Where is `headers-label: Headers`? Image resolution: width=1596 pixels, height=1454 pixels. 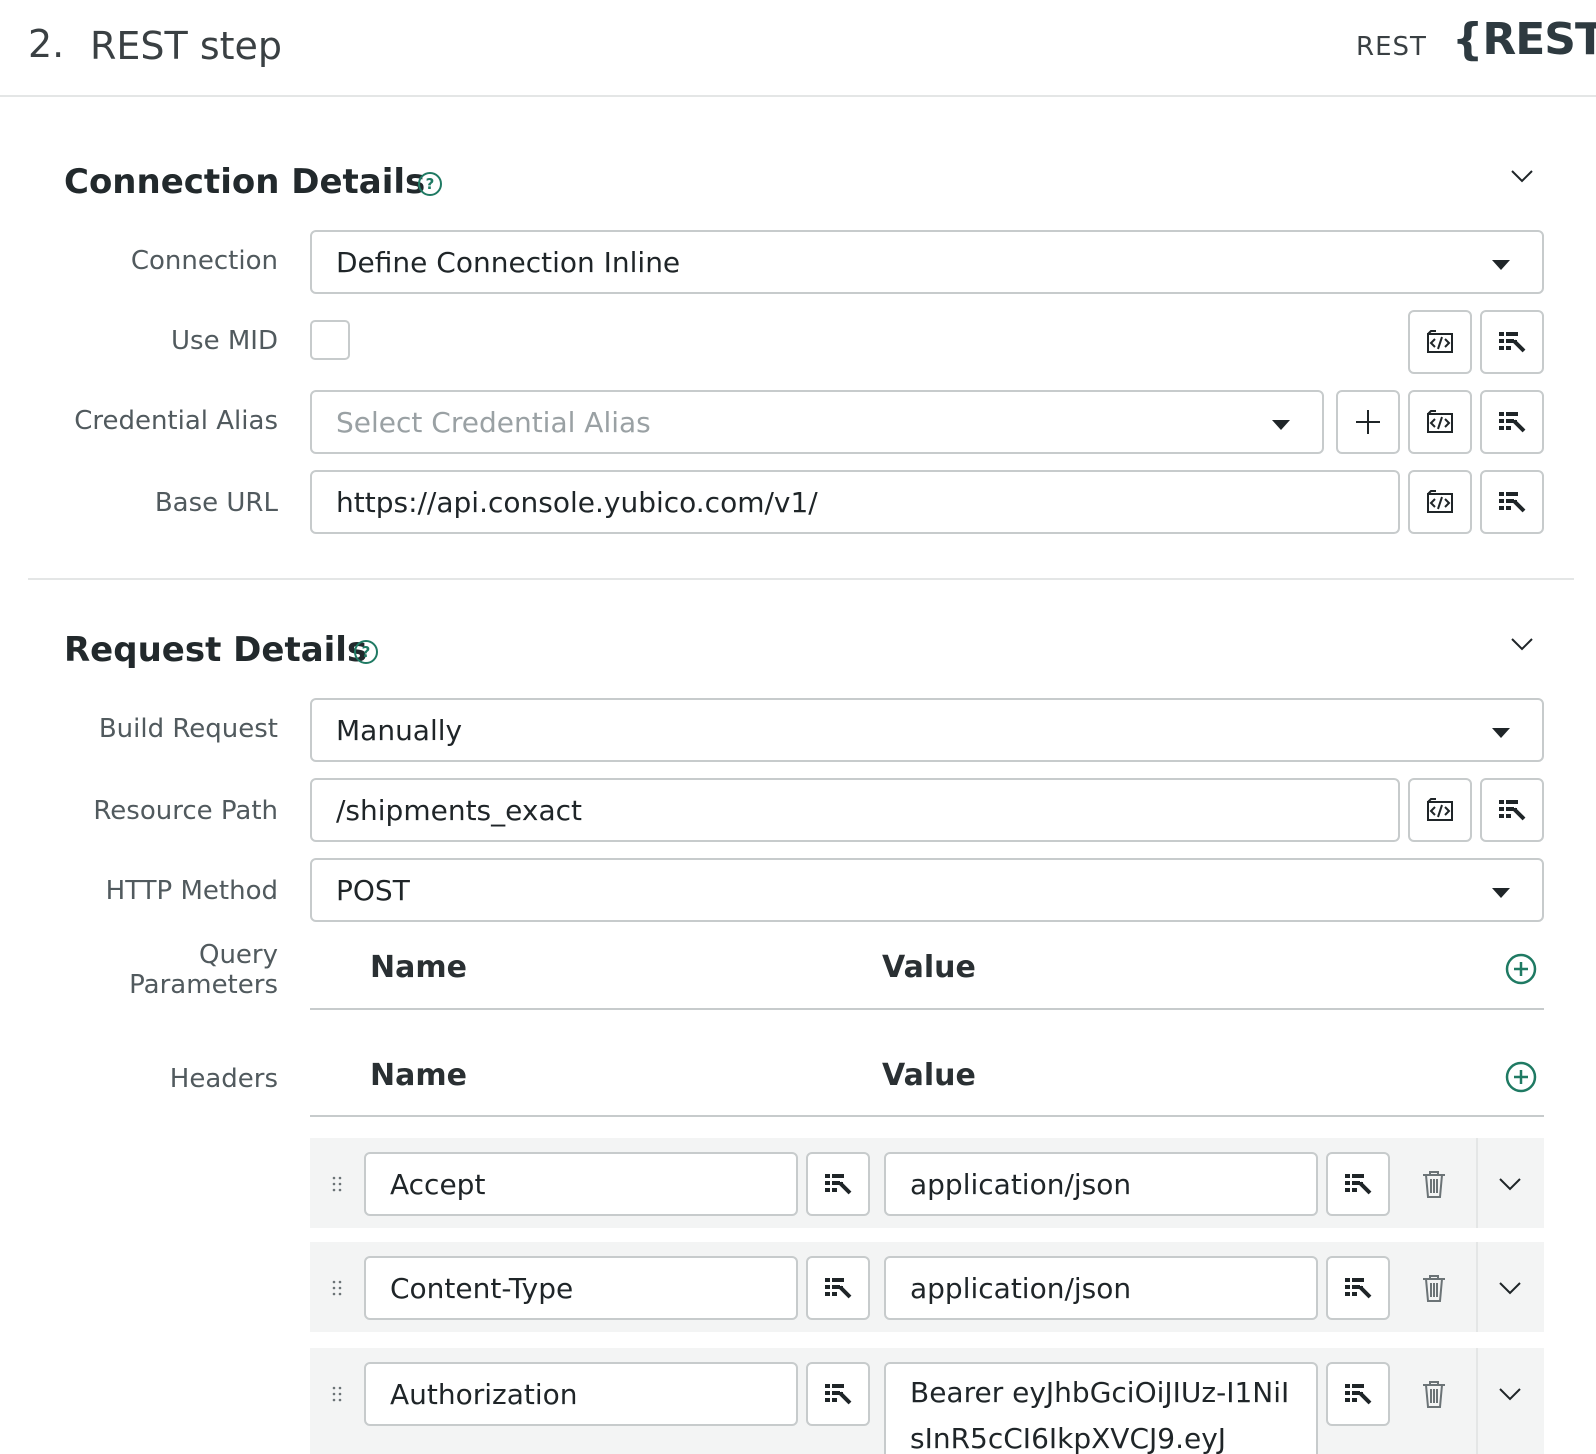
headers-label: Headers is located at coordinates (223, 1079).